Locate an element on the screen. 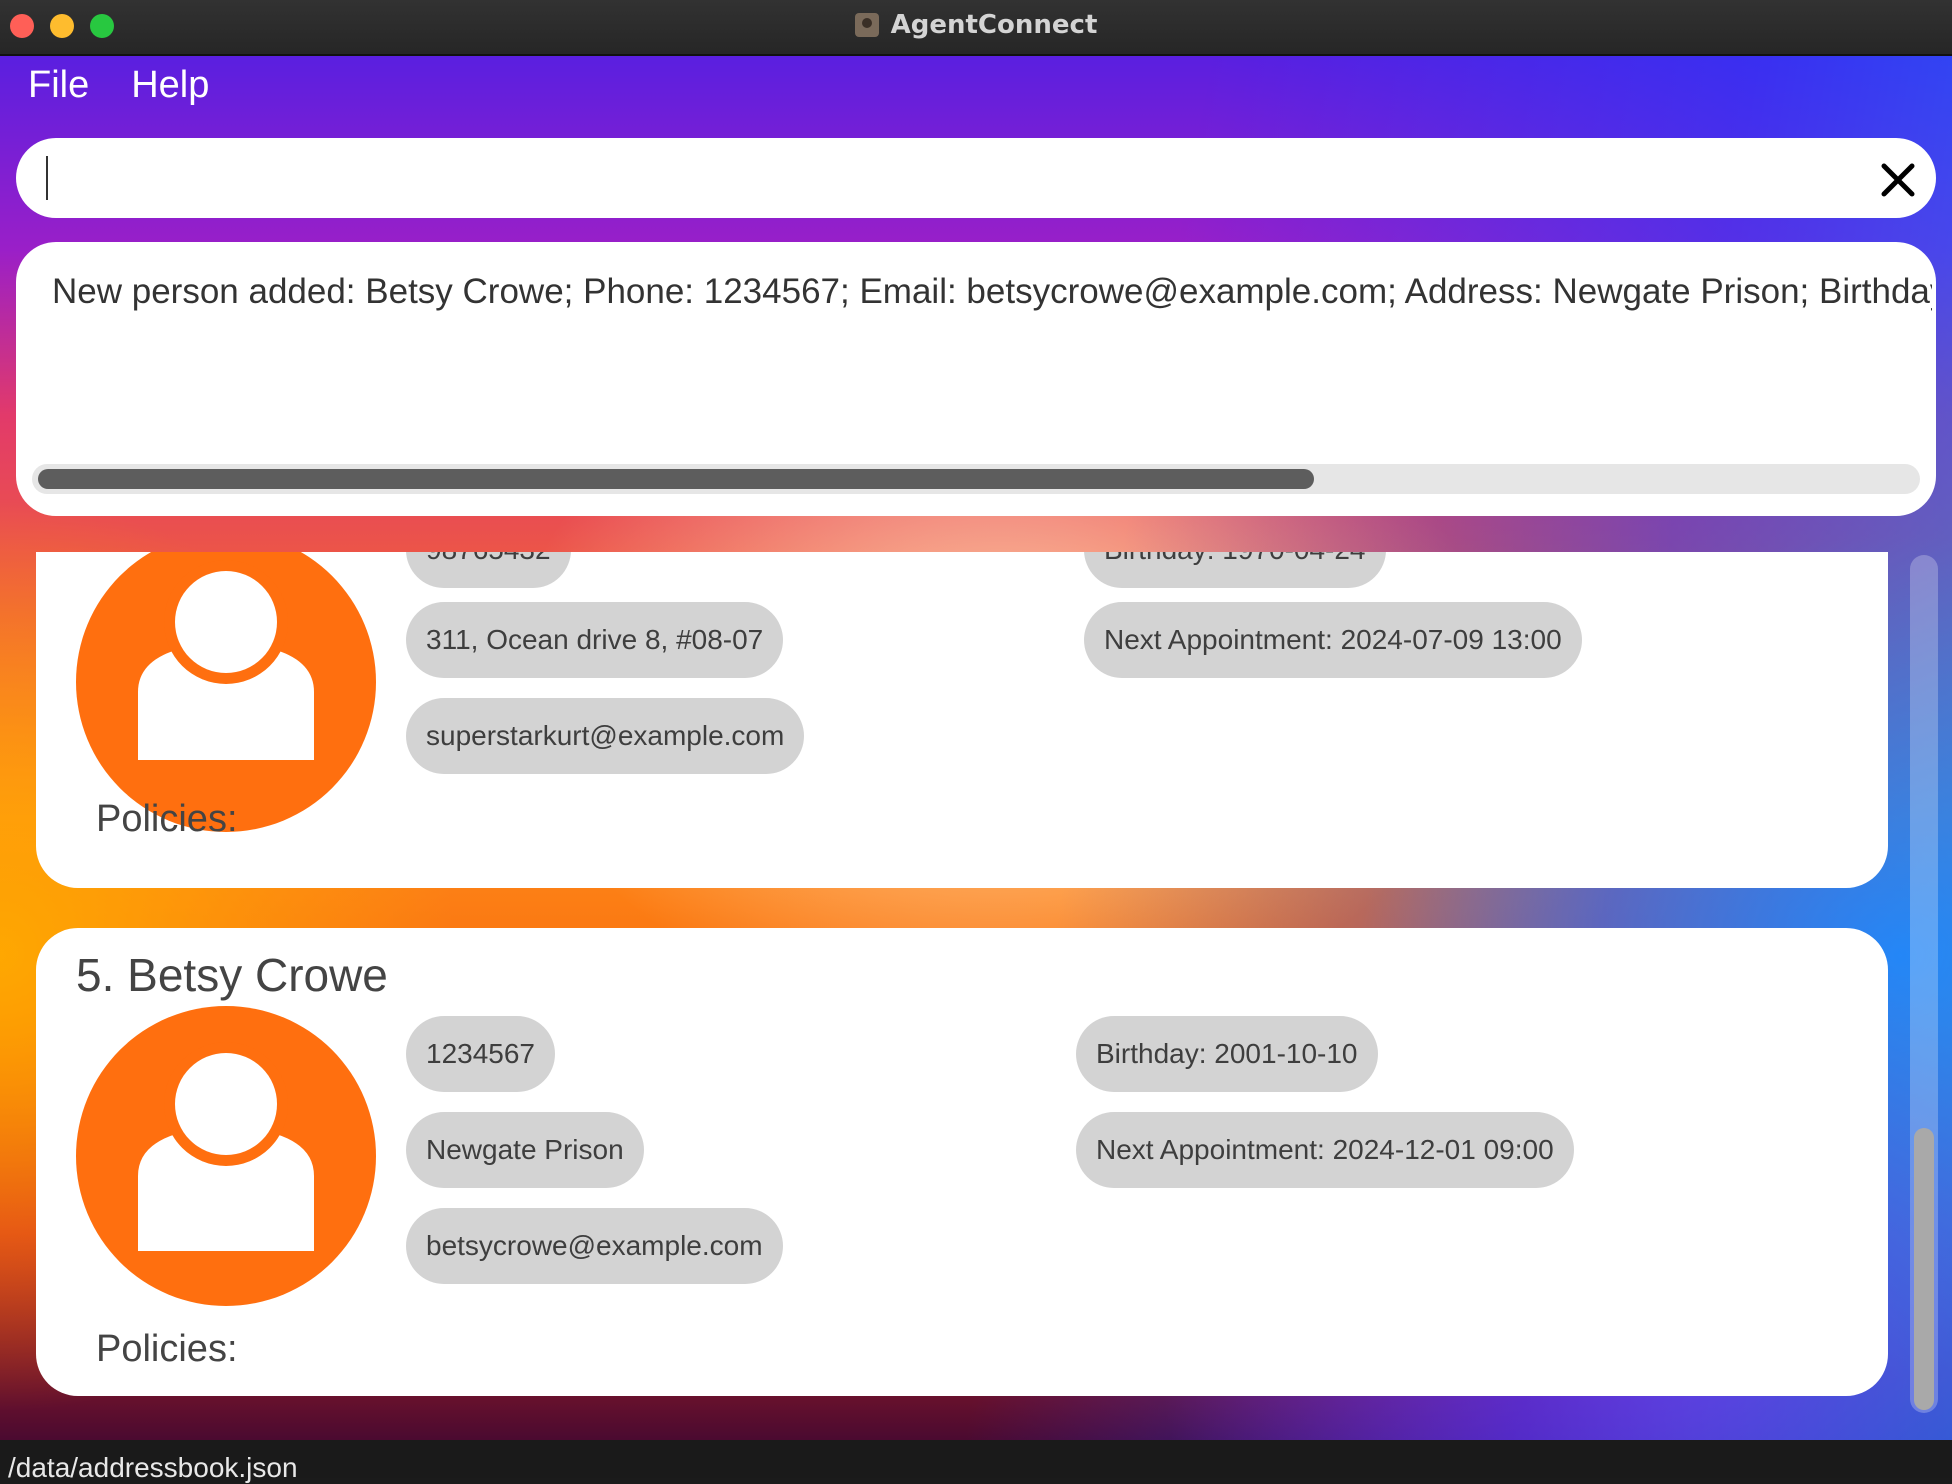 The height and width of the screenshot is (1484, 1952). email-chip: betsycrowe@example.com is located at coordinates (594, 1246).